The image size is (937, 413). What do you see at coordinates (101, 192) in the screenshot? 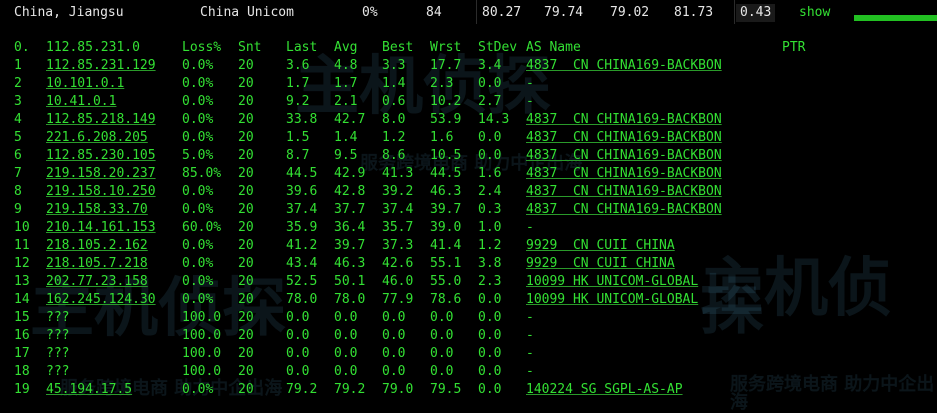
I see `hop-host: 219.158.10.250` at bounding box center [101, 192].